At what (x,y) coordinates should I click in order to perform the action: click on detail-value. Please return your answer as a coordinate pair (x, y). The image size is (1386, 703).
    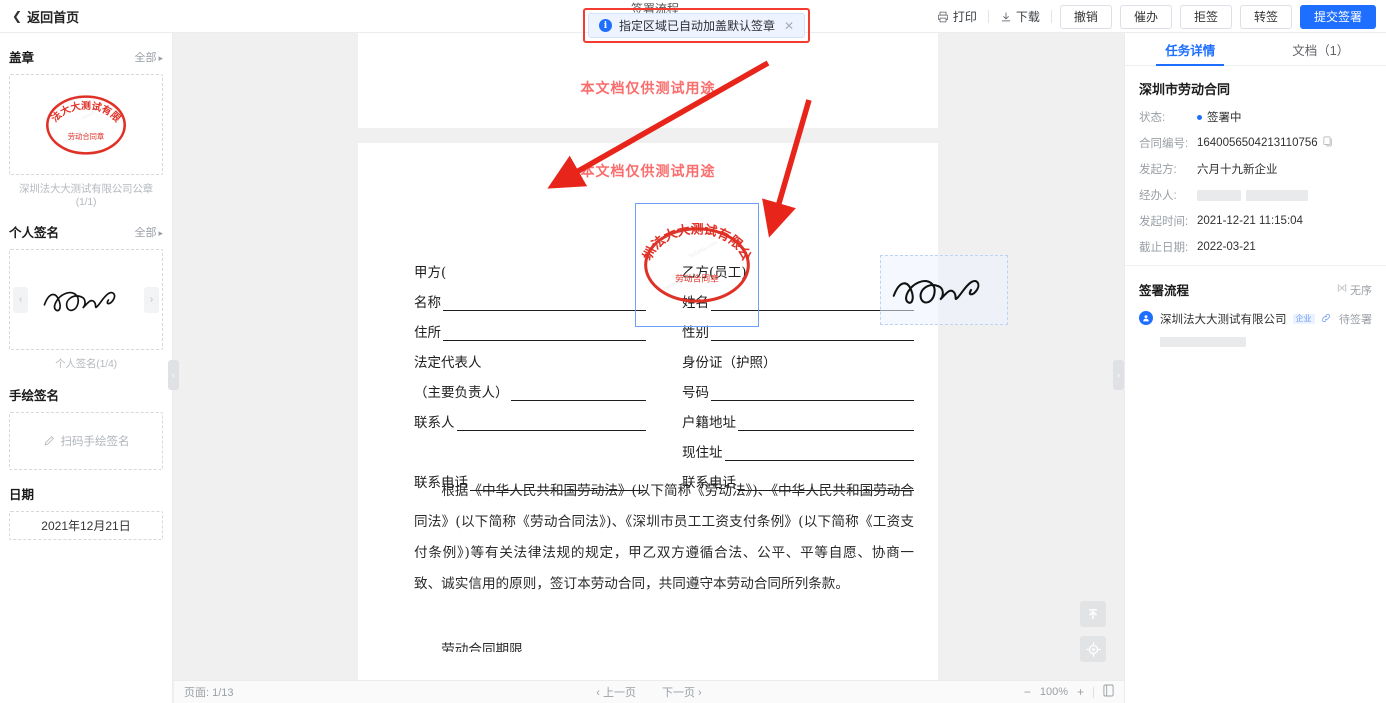
    Looking at the image, I should click on (1252, 195).